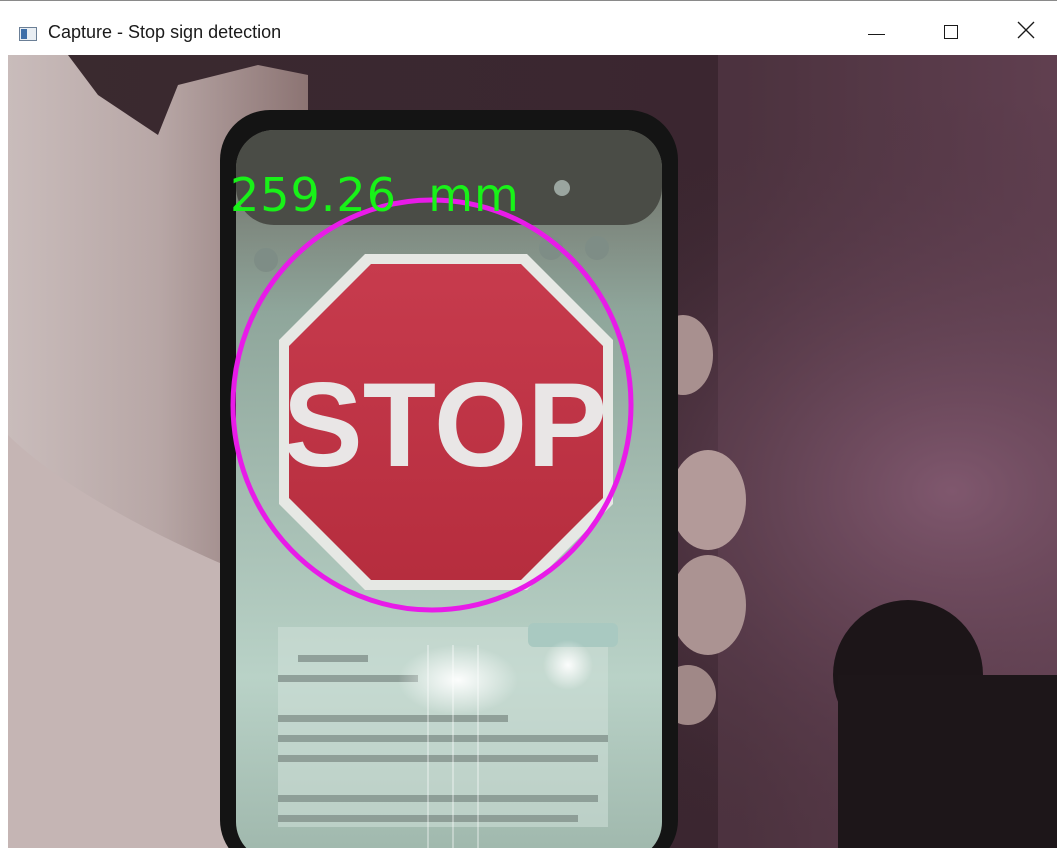 The height and width of the screenshot is (848, 1057). I want to click on close-button, so click(1026, 29).